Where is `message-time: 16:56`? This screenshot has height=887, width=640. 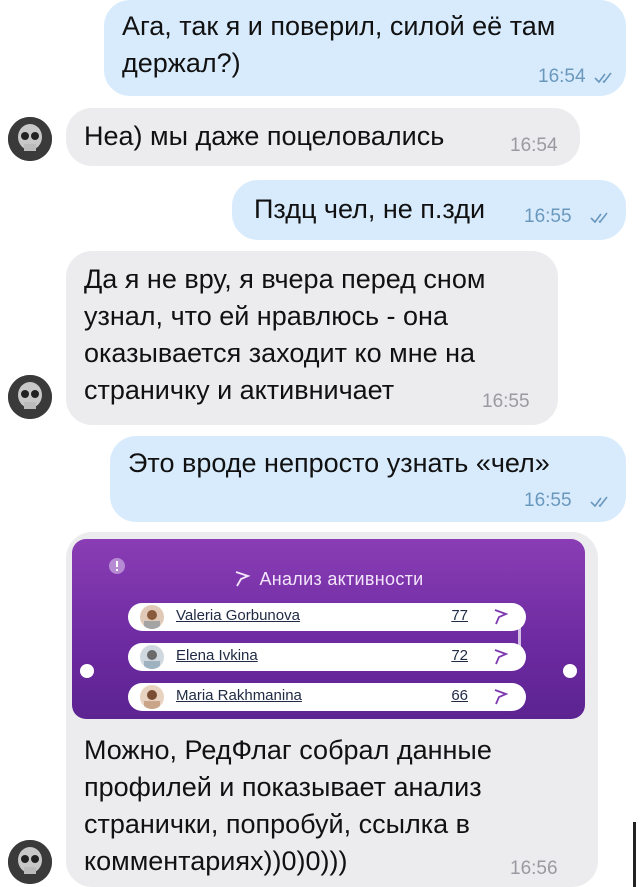 message-time: 16:56 is located at coordinates (534, 868).